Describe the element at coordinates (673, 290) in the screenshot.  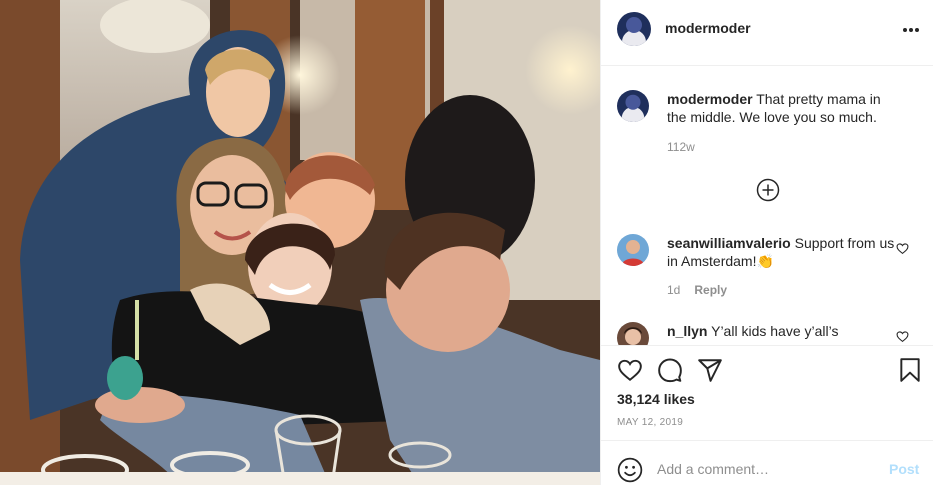
I see `comment-age: 1d` at that location.